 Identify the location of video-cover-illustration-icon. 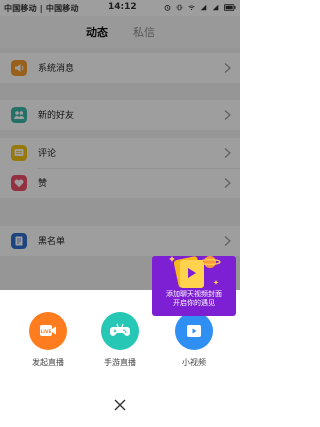
(195, 272).